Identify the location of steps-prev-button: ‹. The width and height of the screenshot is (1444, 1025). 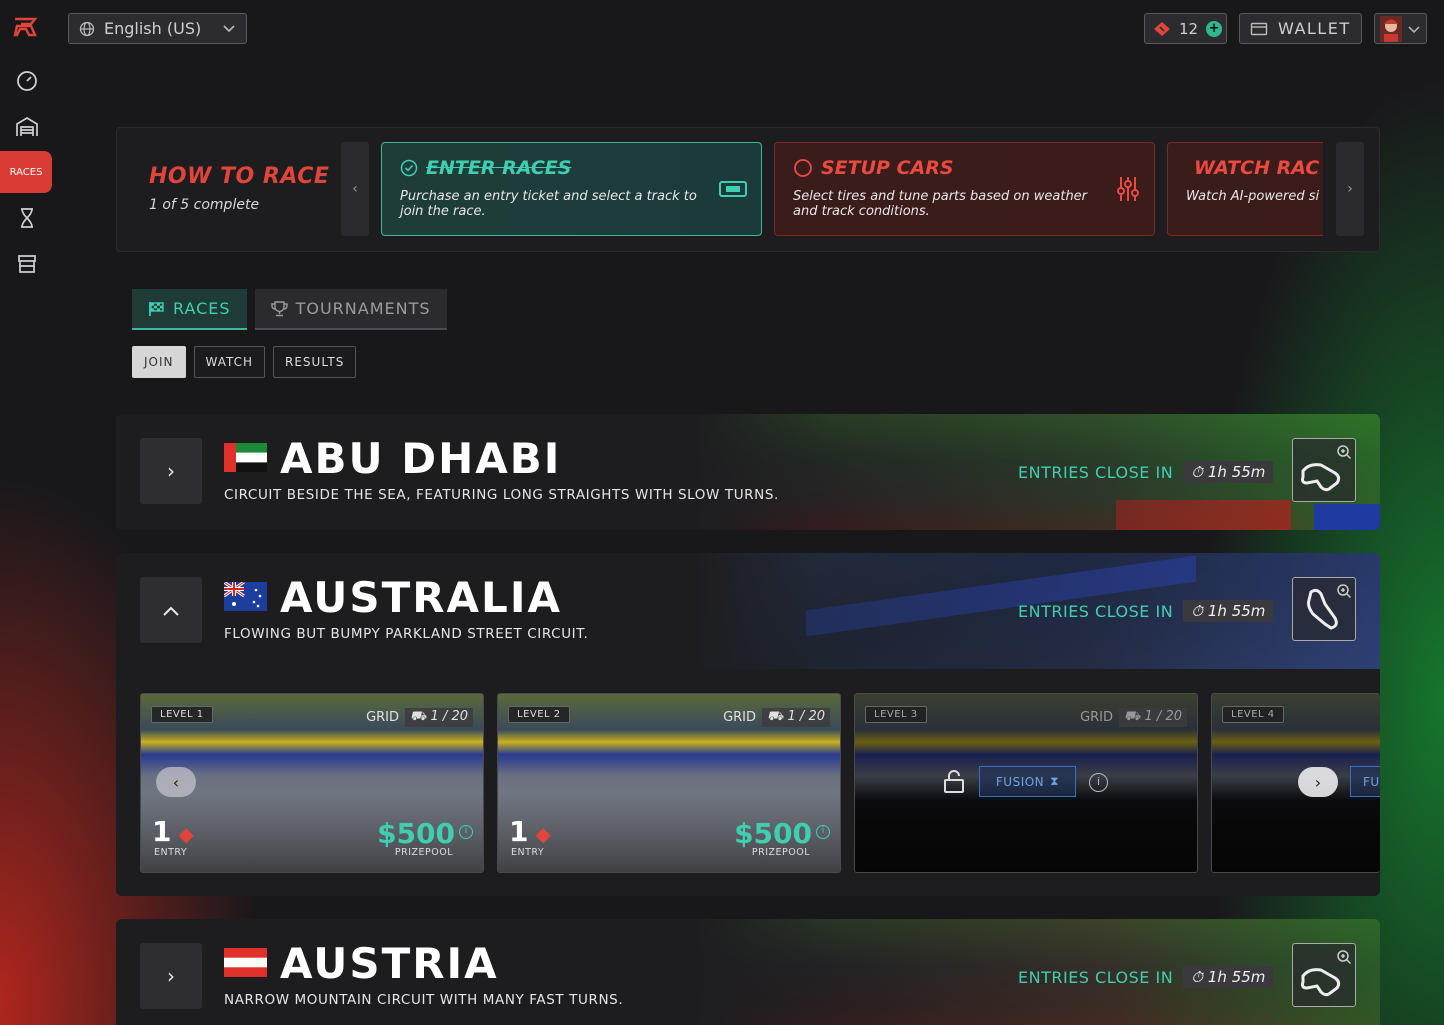
(355, 189).